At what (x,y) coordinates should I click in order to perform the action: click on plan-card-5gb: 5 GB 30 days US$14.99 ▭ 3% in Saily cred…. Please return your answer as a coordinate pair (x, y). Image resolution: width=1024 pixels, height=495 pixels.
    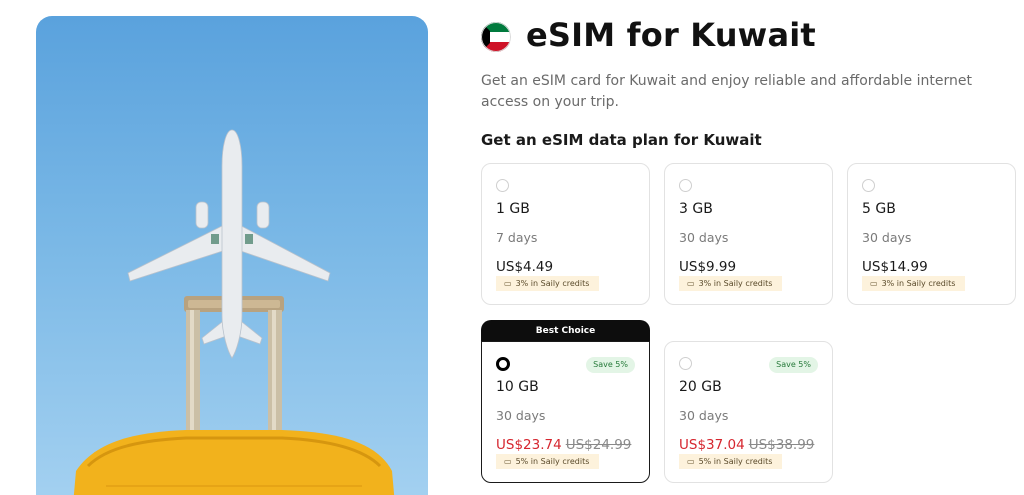
    Looking at the image, I should click on (931, 234).